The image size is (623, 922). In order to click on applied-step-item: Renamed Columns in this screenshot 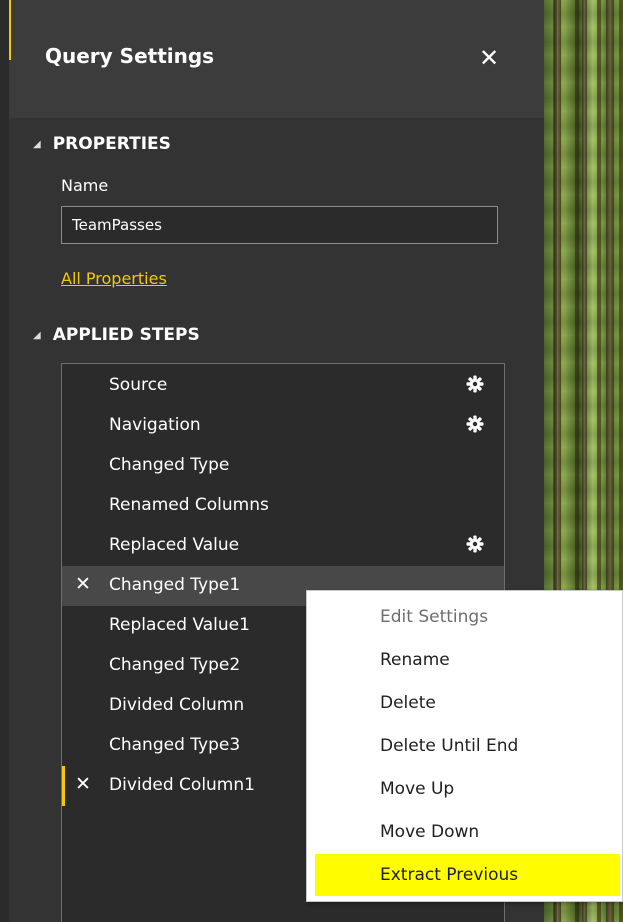, I will do `click(283, 506)`.